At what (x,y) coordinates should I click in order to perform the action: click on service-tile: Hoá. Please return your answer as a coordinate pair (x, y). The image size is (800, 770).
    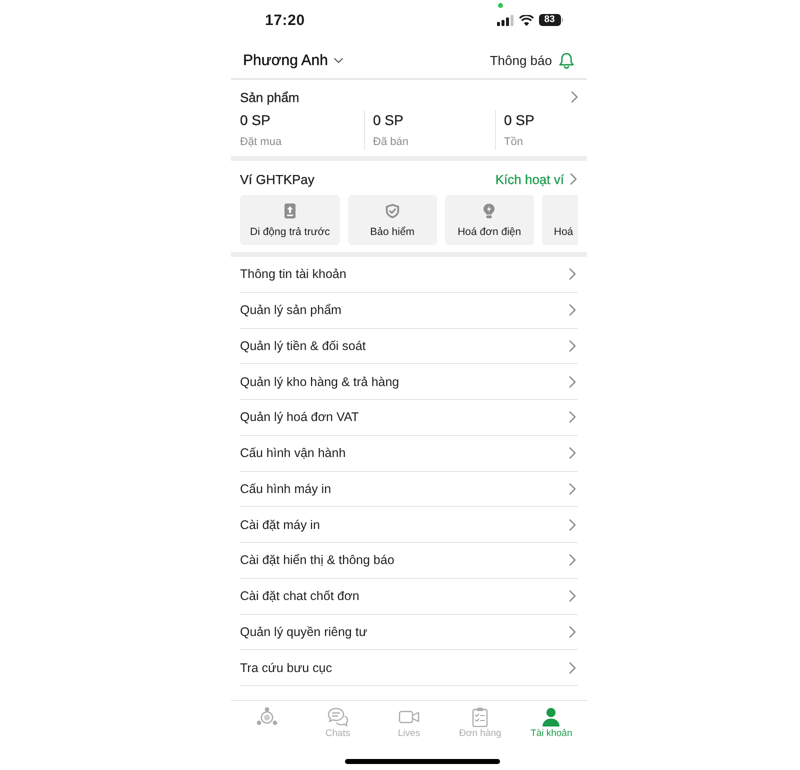
    Looking at the image, I should click on (560, 220).